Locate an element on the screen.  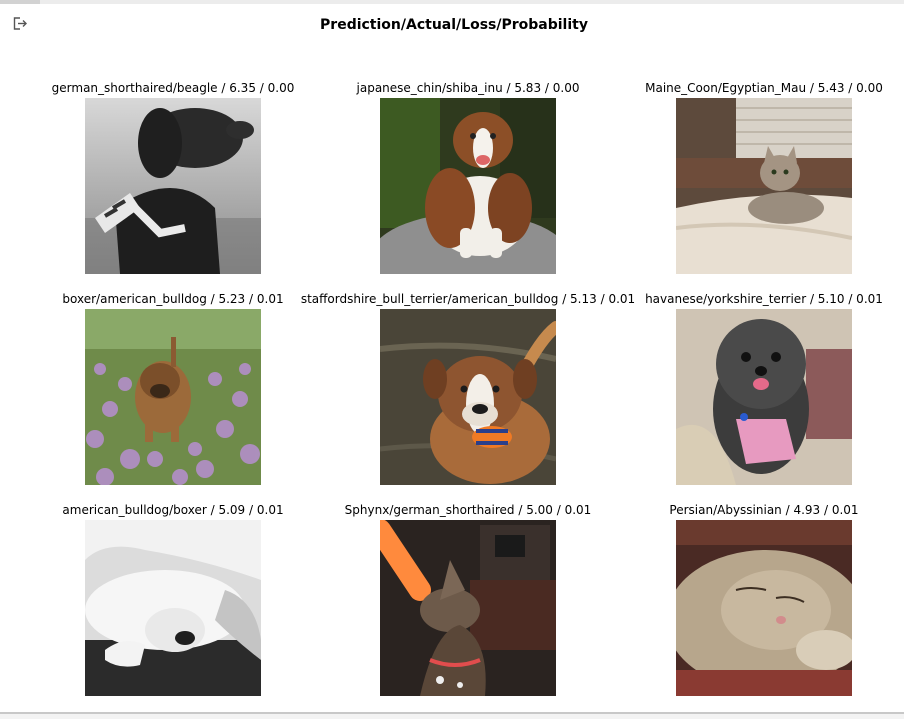
figure-title: Prediction/Actual/Loss/Probability is located at coordinates (454, 25).